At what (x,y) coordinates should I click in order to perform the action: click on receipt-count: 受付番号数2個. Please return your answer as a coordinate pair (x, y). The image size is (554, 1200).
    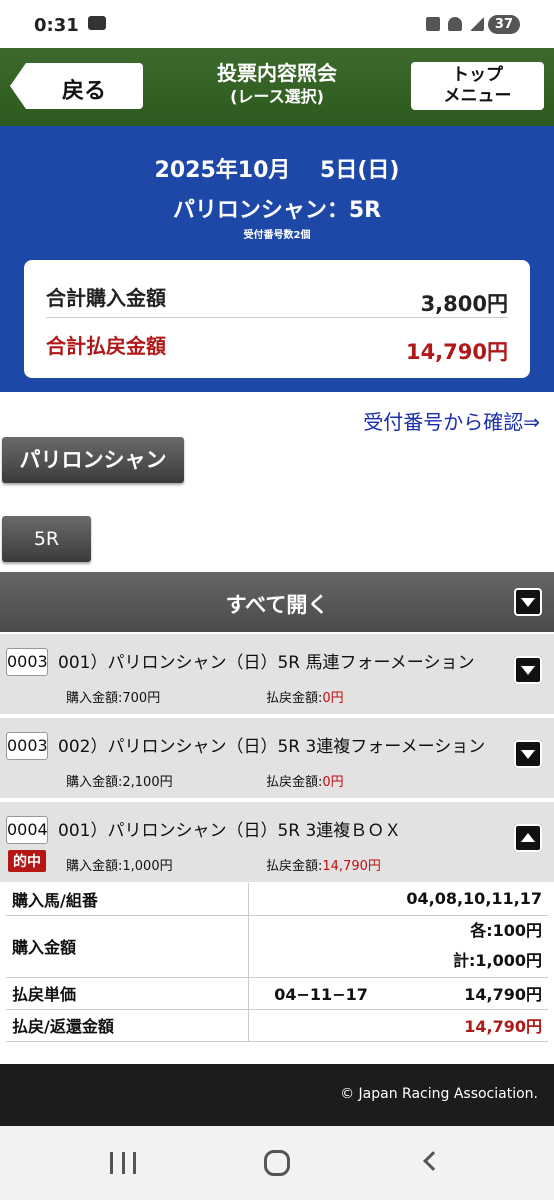
    Looking at the image, I should click on (277, 235).